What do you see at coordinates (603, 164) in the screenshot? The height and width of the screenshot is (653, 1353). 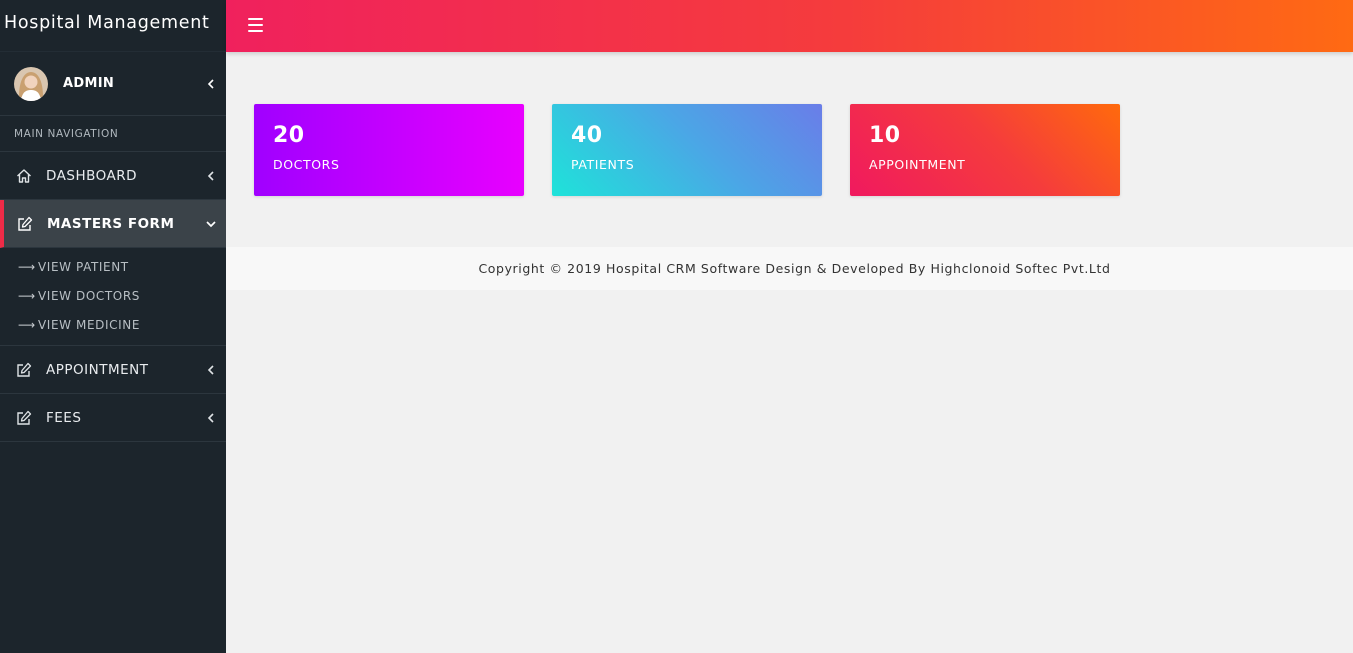 I see `stat-label: PATIENTS` at bounding box center [603, 164].